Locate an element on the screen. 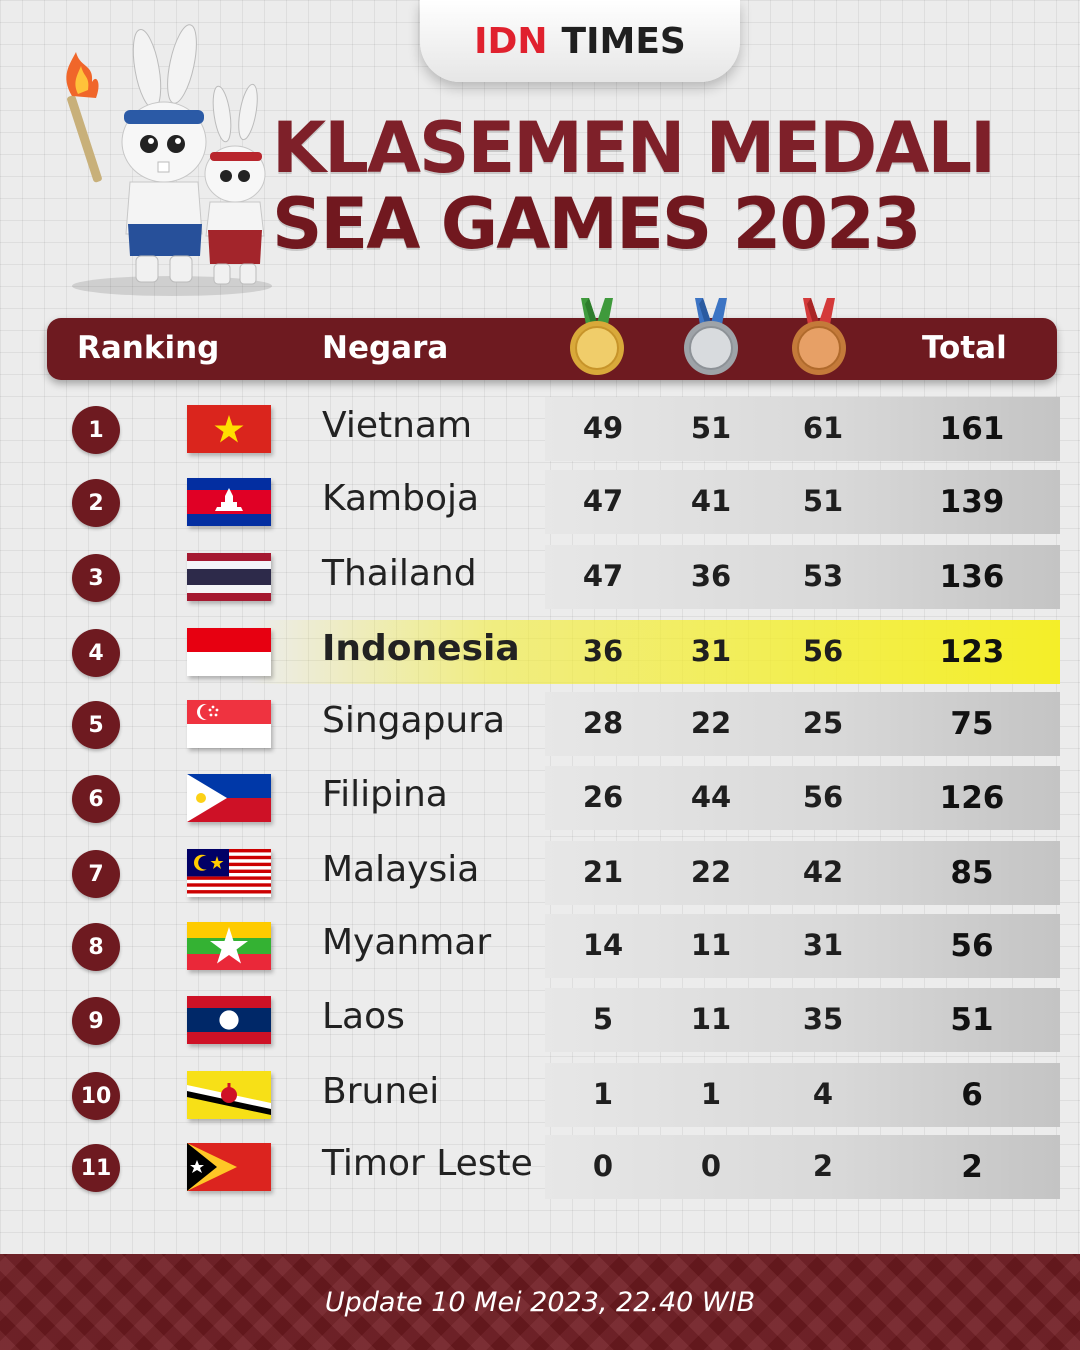 The width and height of the screenshot is (1080, 1350). gold-count: 5 is located at coordinates (603, 1019).